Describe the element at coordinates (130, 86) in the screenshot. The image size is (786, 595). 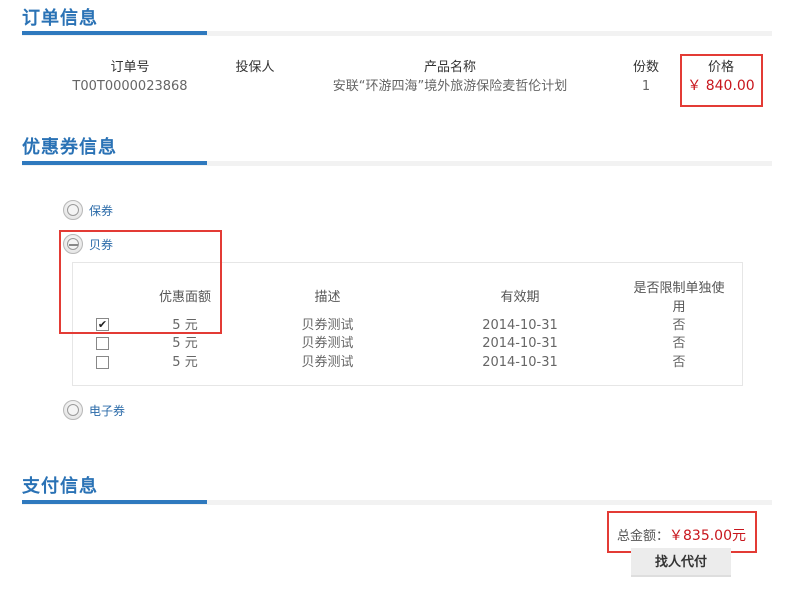
I see `order-number-value: T00T0000023868` at that location.